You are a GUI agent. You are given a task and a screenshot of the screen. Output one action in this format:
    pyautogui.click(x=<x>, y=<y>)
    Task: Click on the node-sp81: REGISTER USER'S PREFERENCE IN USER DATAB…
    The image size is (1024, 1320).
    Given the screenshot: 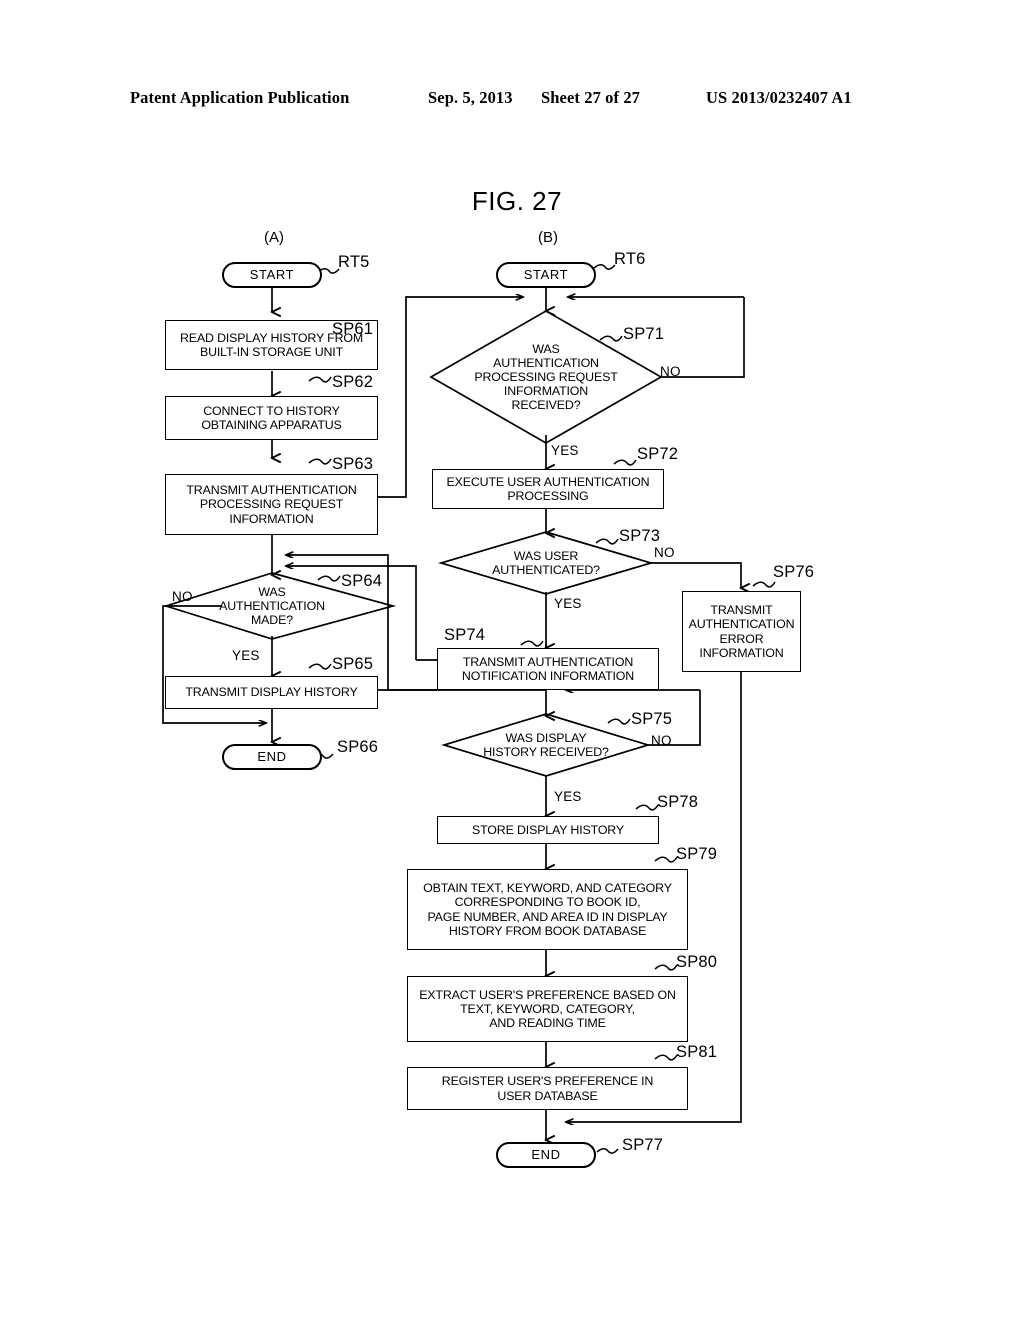 What is the action you would take?
    pyautogui.click(x=547, y=1088)
    